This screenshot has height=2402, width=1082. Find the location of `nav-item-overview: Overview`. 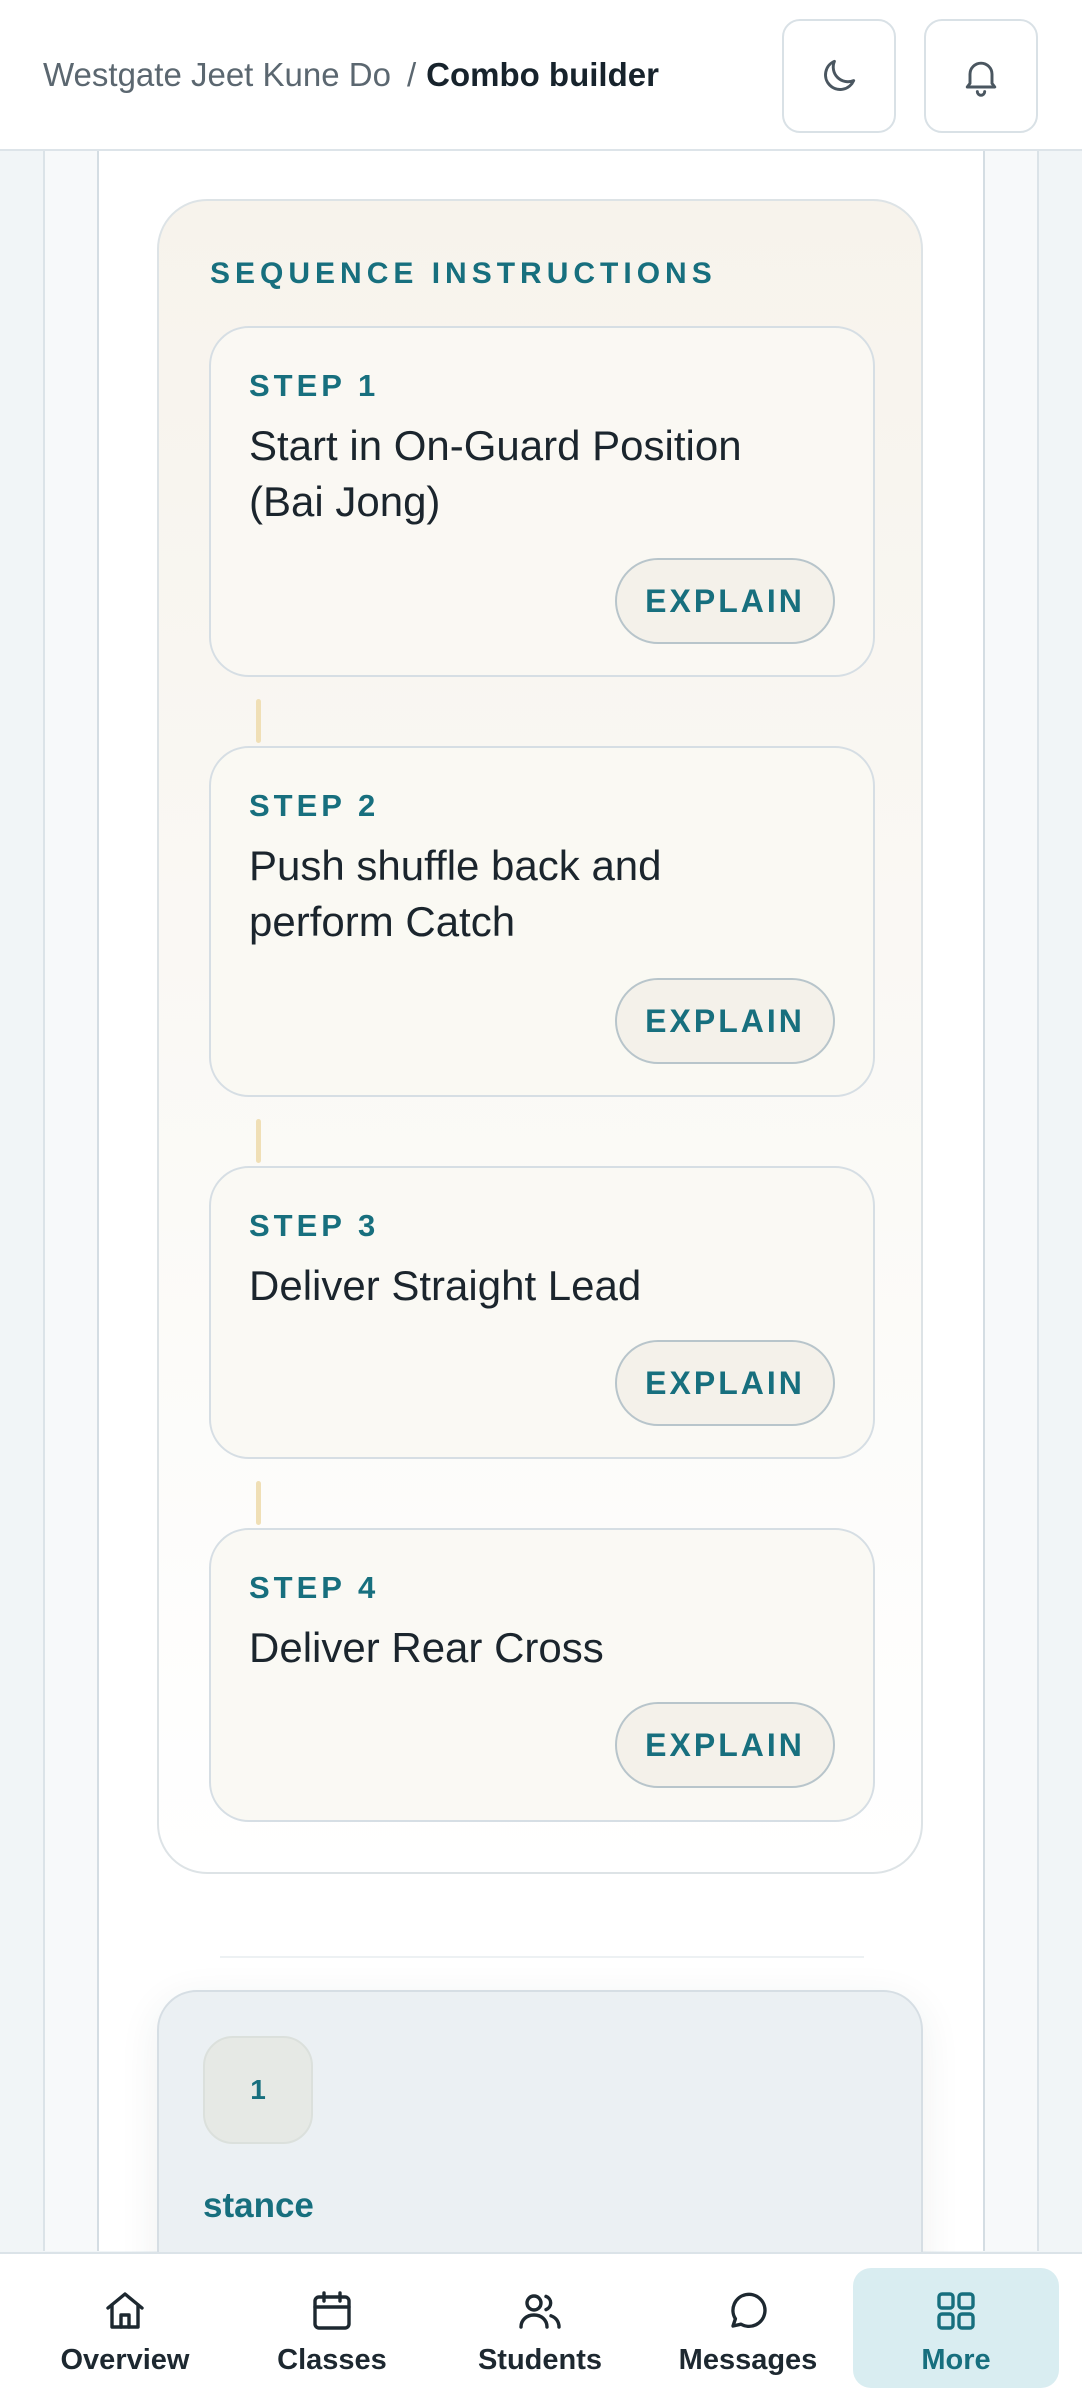

nav-item-overview: Overview is located at coordinates (125, 2328).